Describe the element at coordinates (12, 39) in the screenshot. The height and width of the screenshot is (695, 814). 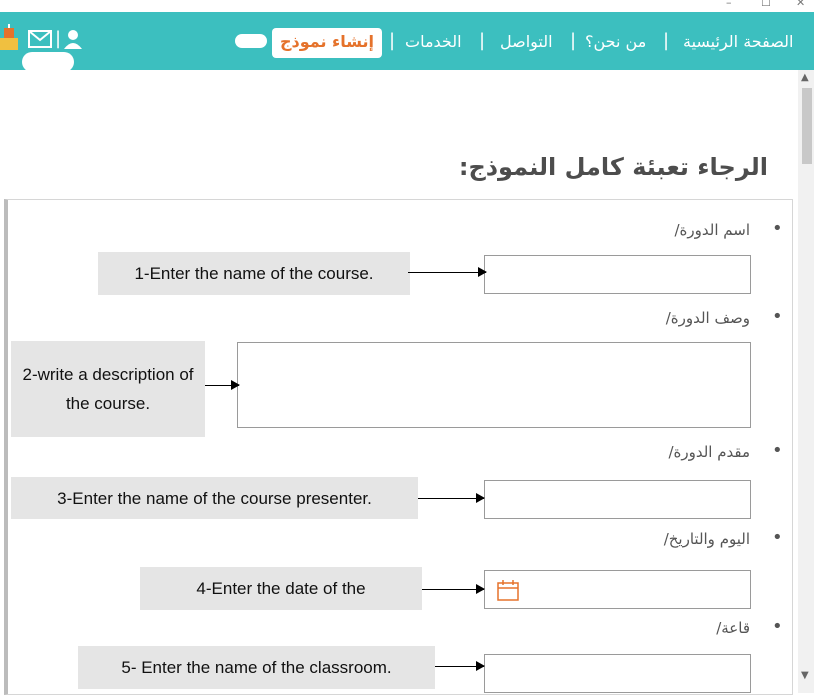
I see `logo-icon` at that location.